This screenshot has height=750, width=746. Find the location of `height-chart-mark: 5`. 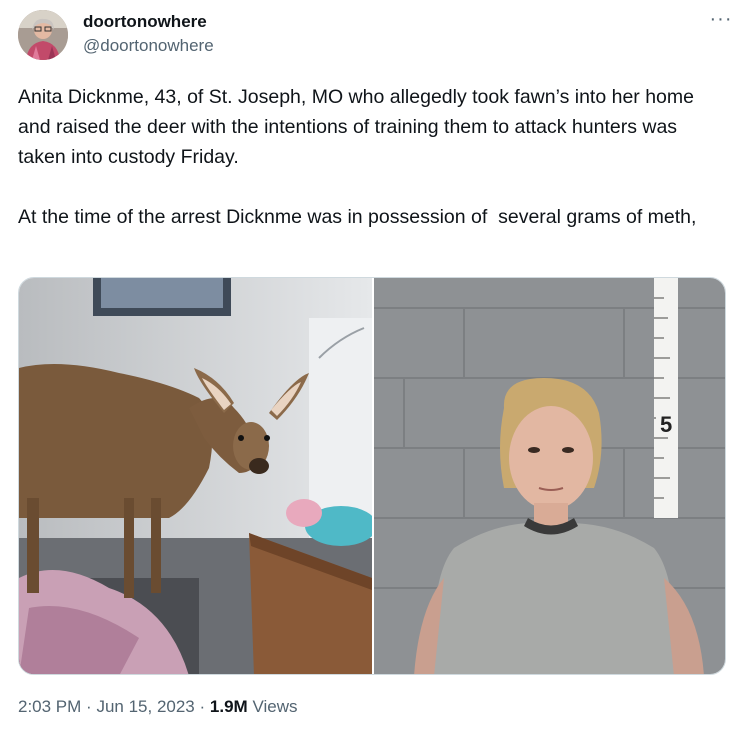

height-chart-mark: 5 is located at coordinates (666, 424).